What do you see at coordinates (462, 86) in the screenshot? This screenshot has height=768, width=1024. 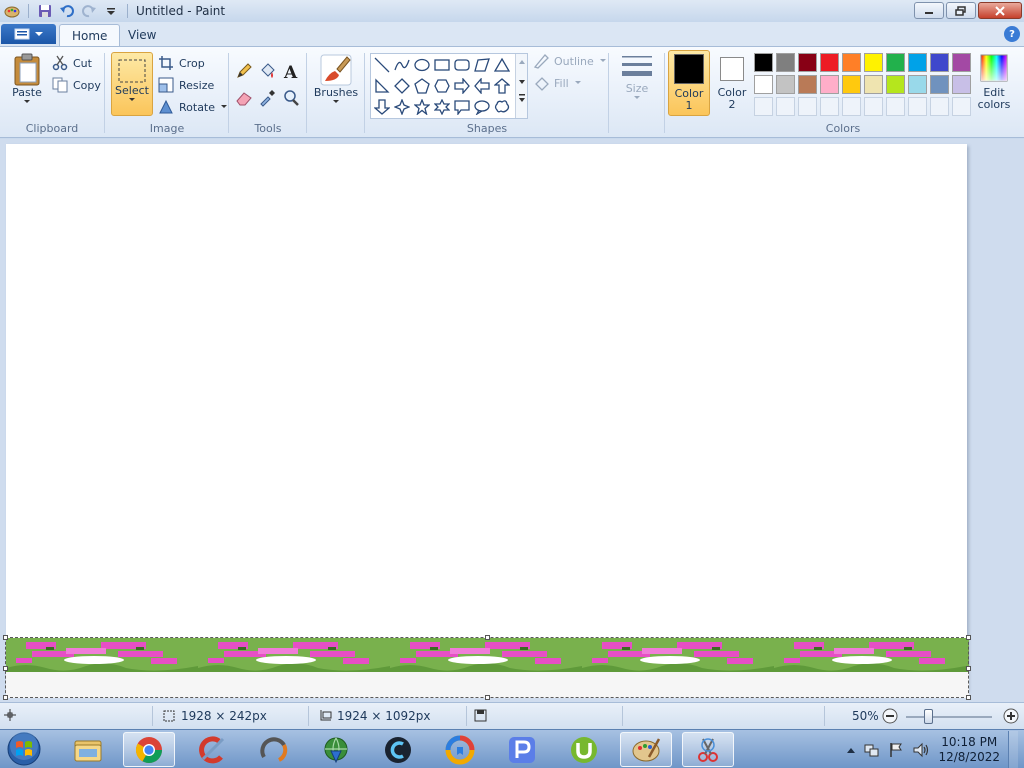 I see `right-arrow-shape-icon` at bounding box center [462, 86].